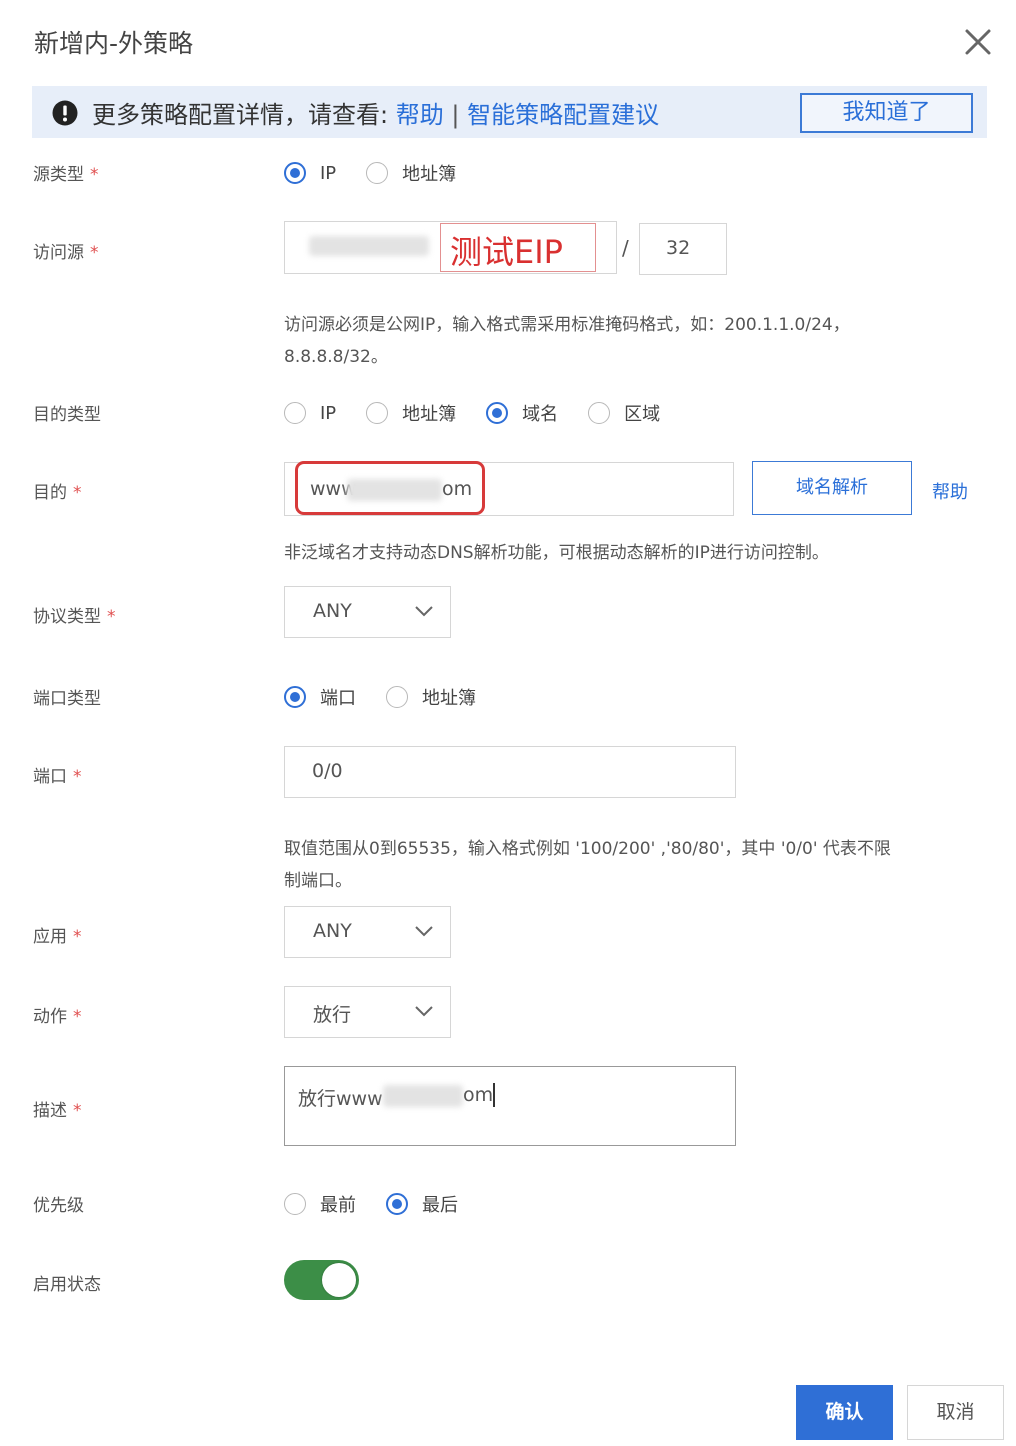 This screenshot has width=1016, height=1446. Describe the element at coordinates (457, 489) in the screenshot. I see `dest-value-suffix: om` at that location.